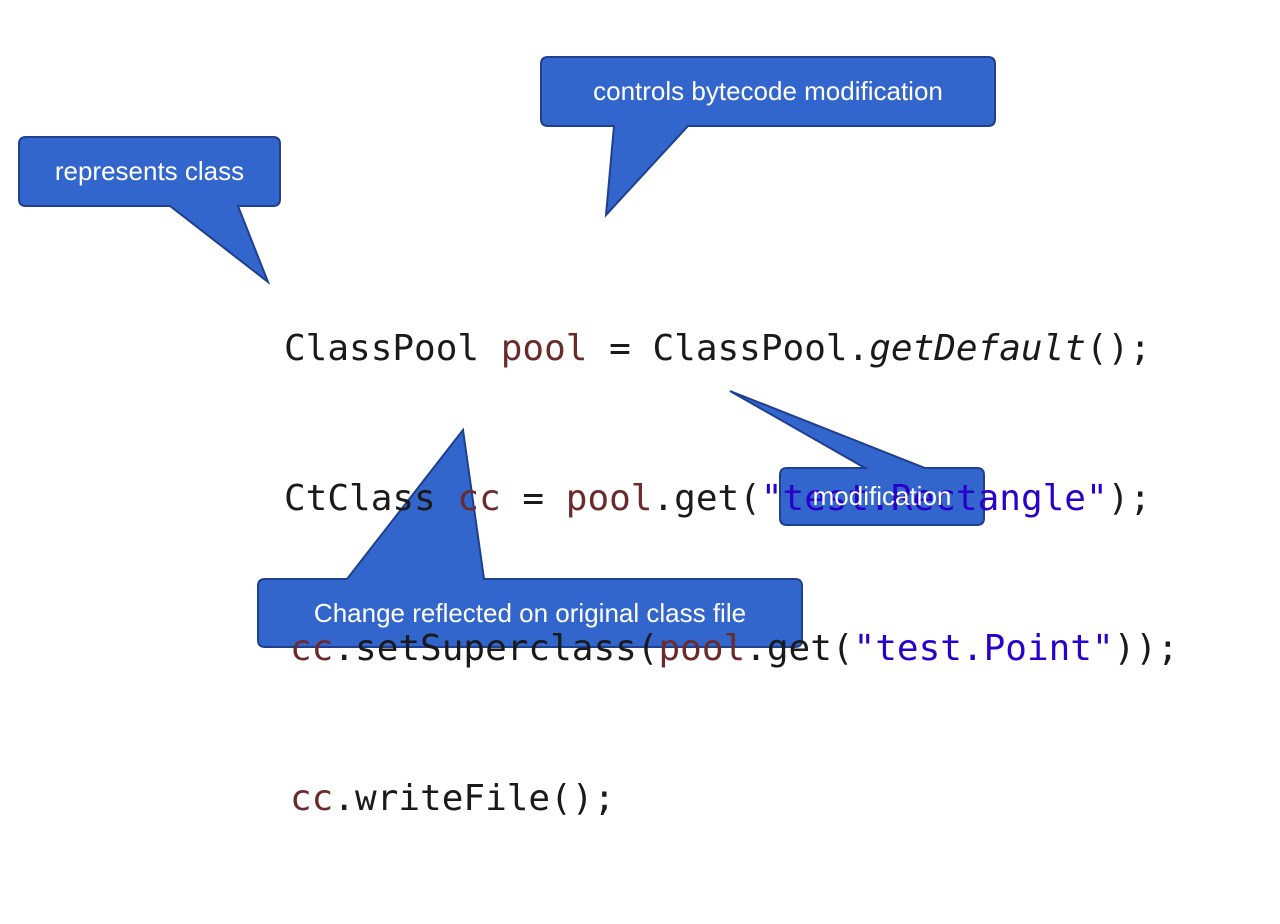 The width and height of the screenshot is (1280, 924). What do you see at coordinates (474, 798) in the screenshot?
I see `code-token: .writeFile();` at bounding box center [474, 798].